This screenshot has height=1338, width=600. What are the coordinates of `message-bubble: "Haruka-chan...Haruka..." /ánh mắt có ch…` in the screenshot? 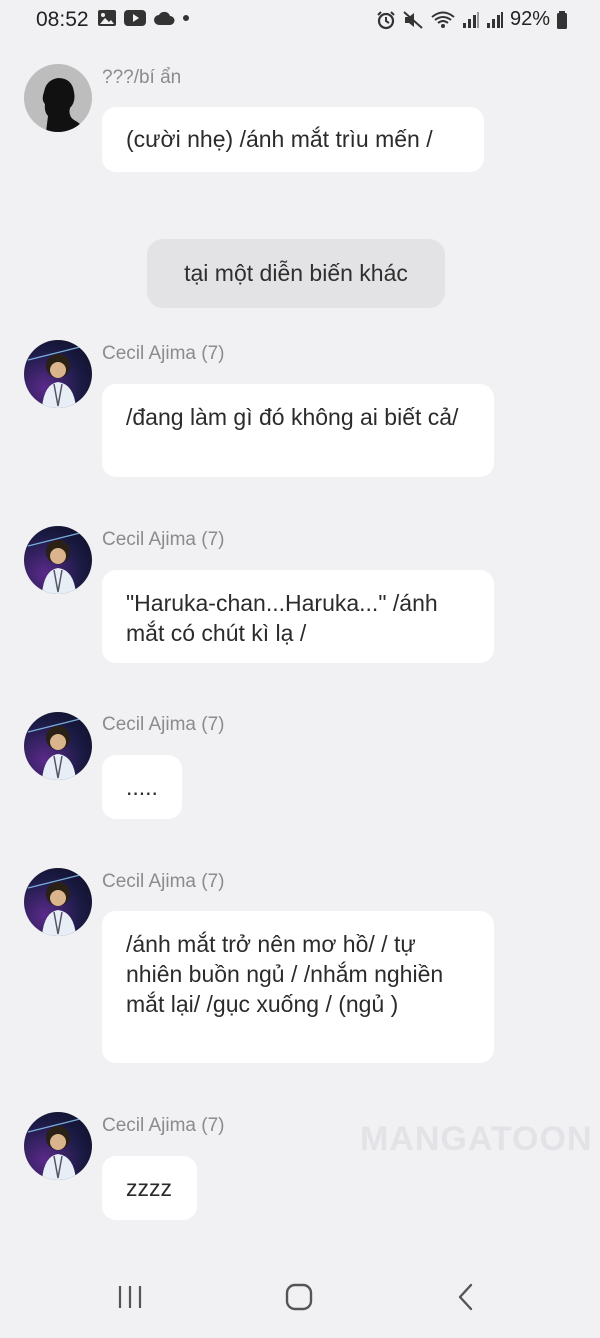 It's located at (298, 616).